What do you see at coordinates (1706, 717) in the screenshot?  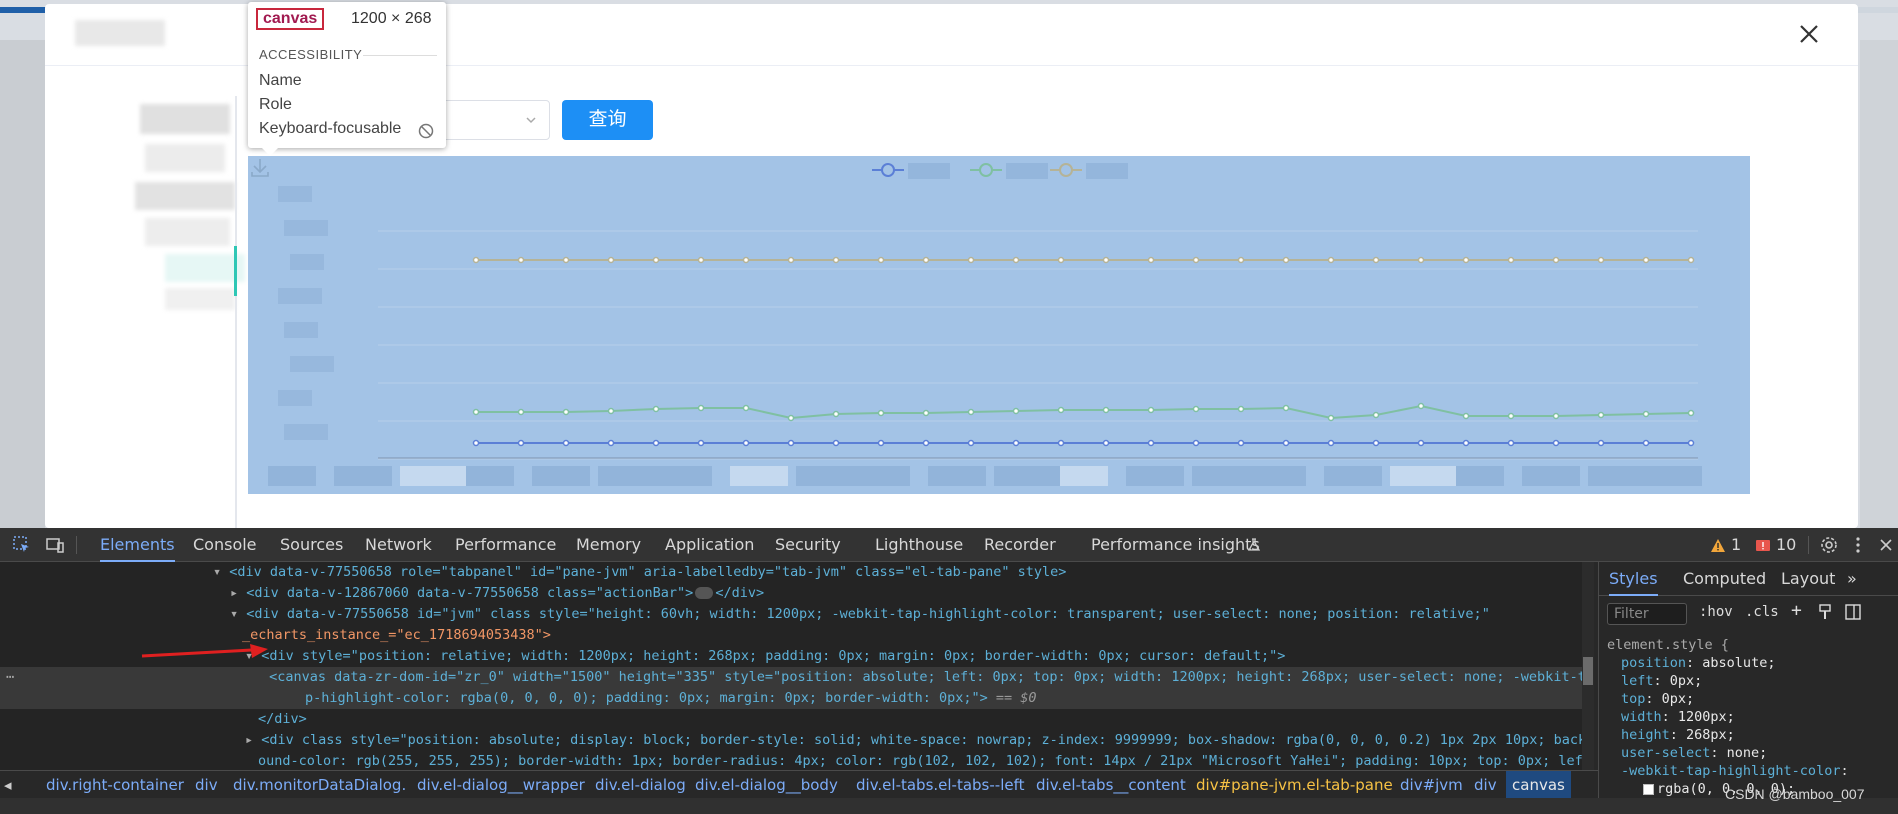 I see `style-prop-value: 1200px;` at bounding box center [1706, 717].